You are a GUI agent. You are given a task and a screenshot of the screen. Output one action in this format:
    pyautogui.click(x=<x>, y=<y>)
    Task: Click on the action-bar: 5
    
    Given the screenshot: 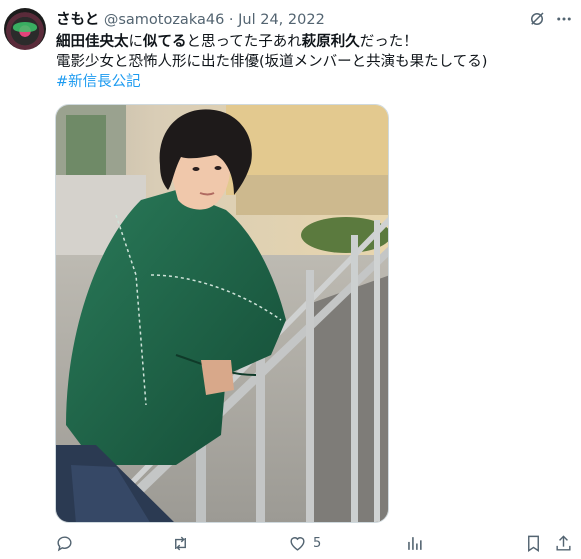 What is the action you would take?
    pyautogui.click(x=290, y=545)
    